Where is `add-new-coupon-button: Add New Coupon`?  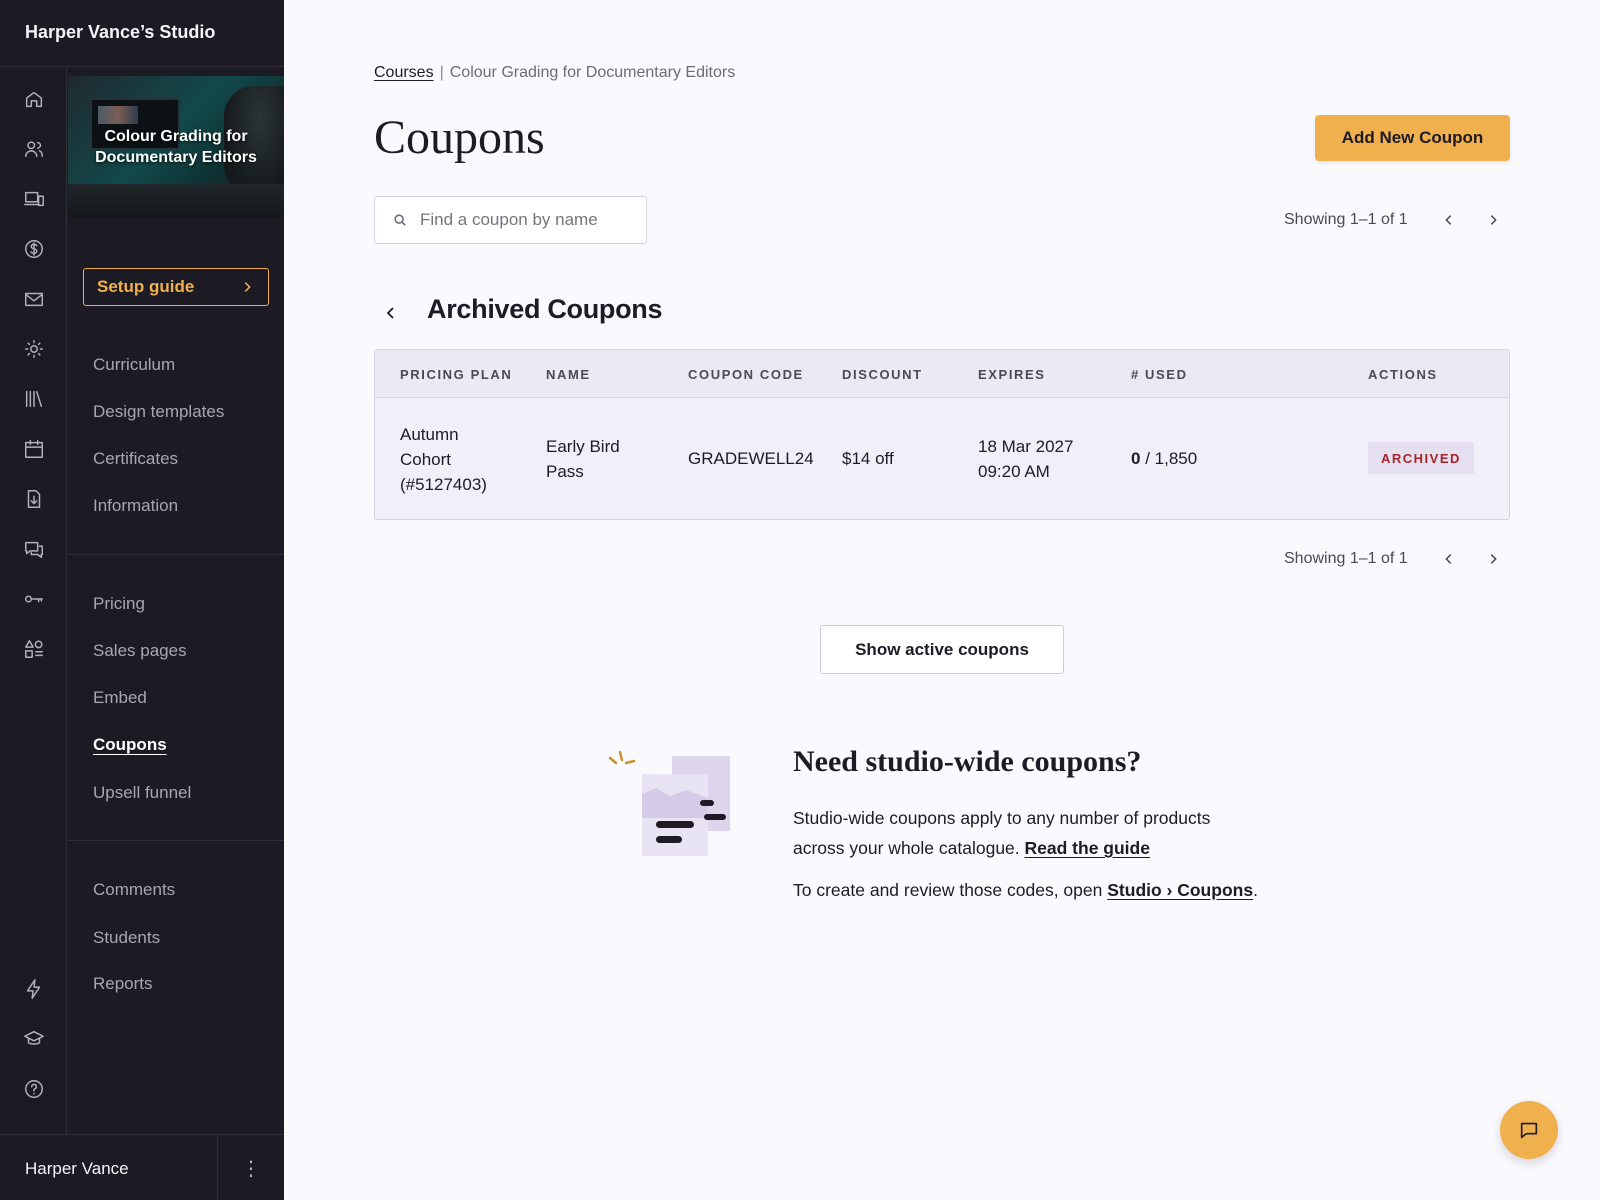
add-new-coupon-button: Add New Coupon is located at coordinates (1412, 138).